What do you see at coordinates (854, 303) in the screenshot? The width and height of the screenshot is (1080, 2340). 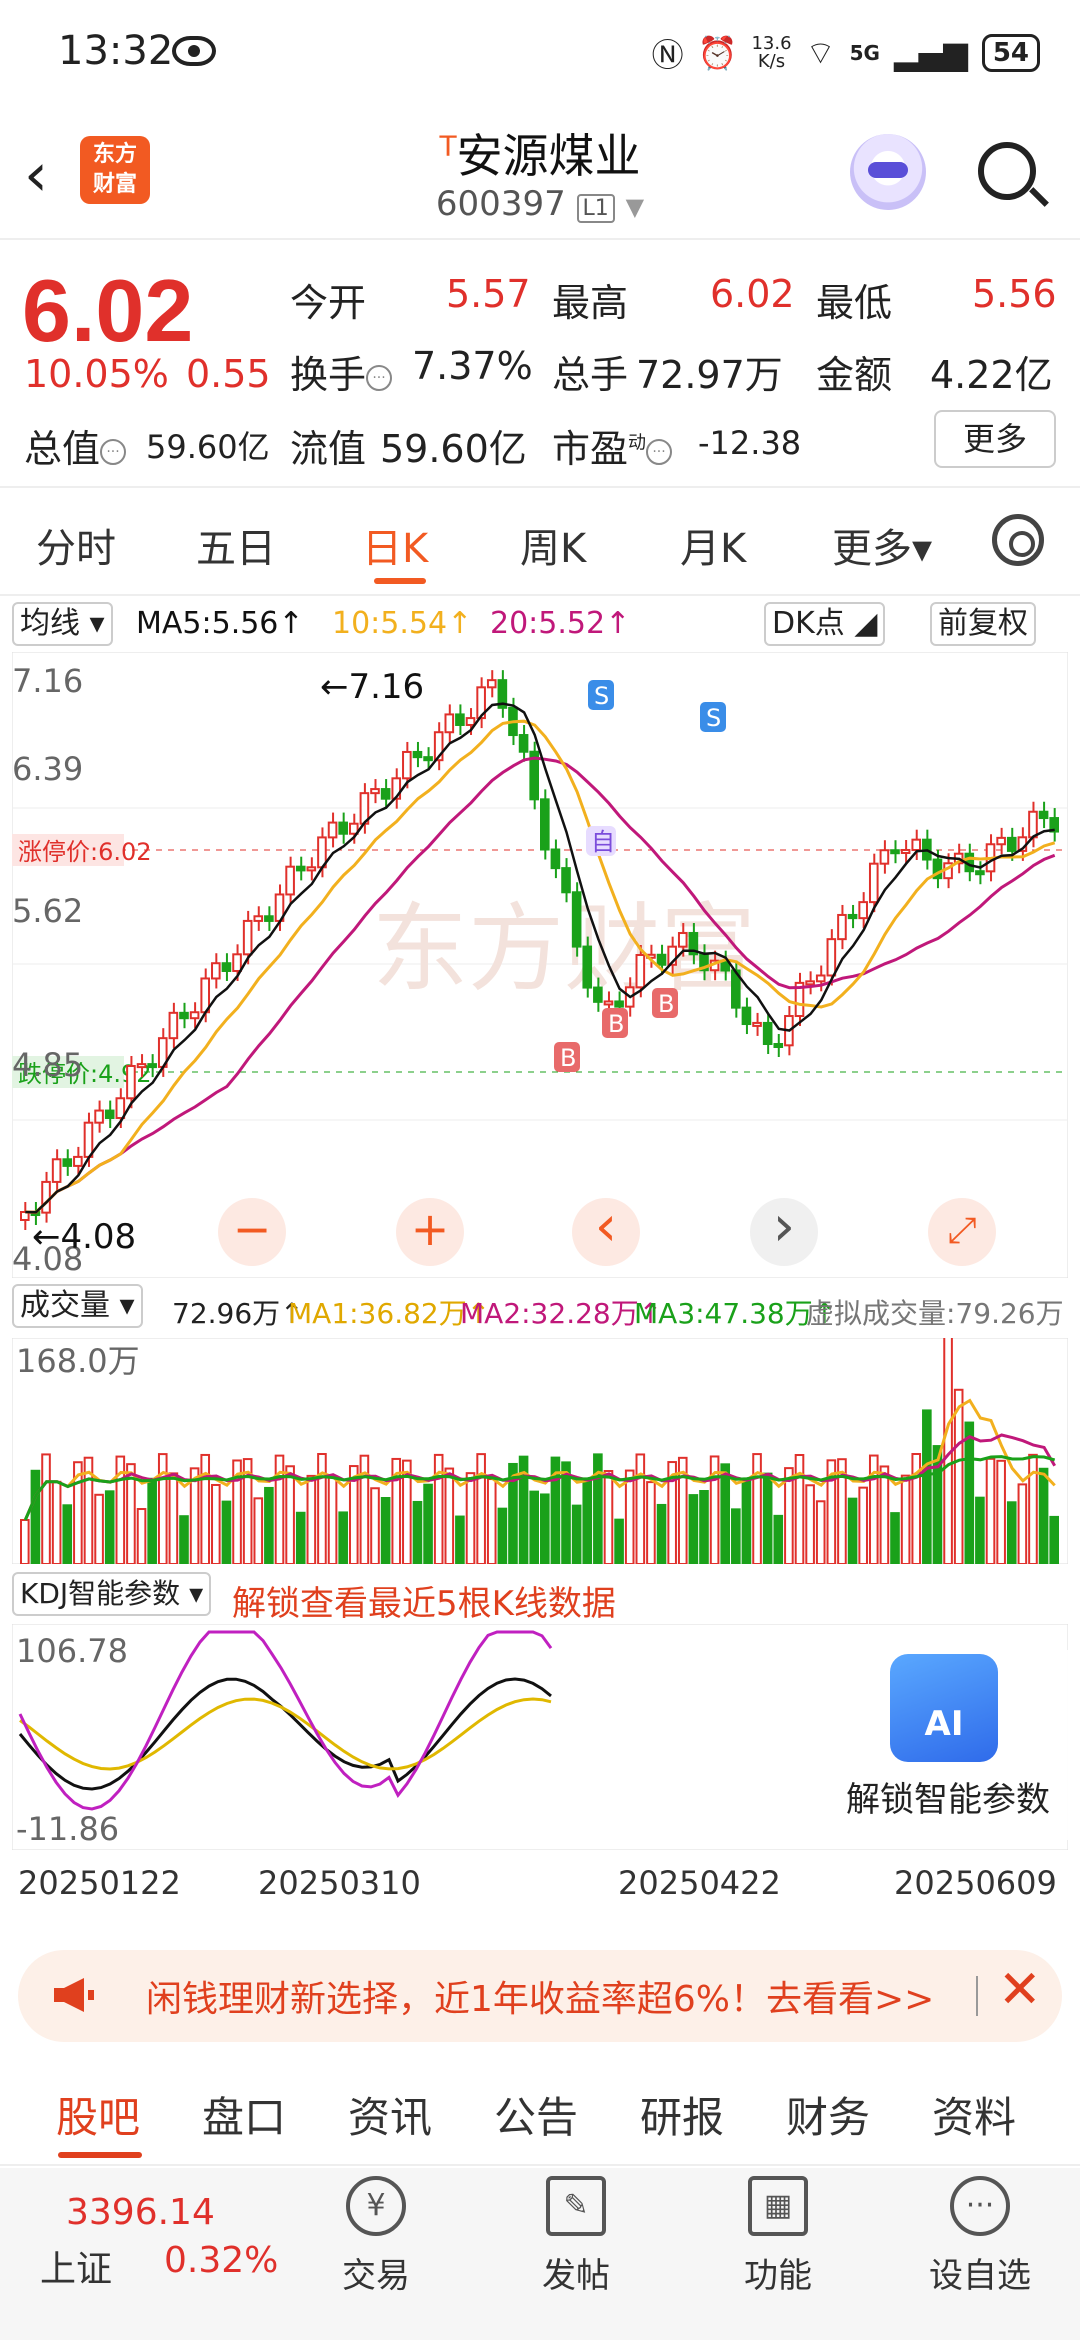 I see `low-label: 最低` at bounding box center [854, 303].